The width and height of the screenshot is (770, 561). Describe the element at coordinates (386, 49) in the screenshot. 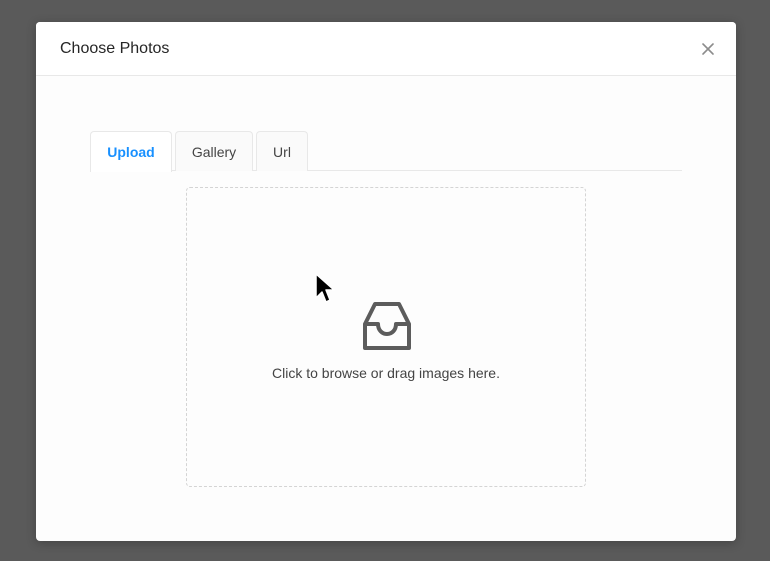

I see `modal-header: Choose Photos` at that location.